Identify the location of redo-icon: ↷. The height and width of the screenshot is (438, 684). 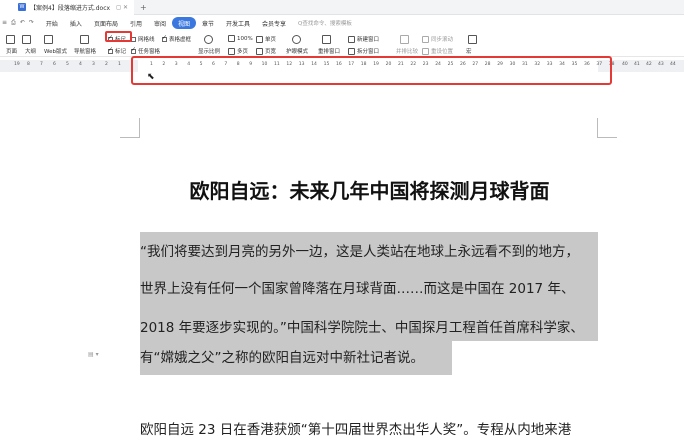
(31, 23).